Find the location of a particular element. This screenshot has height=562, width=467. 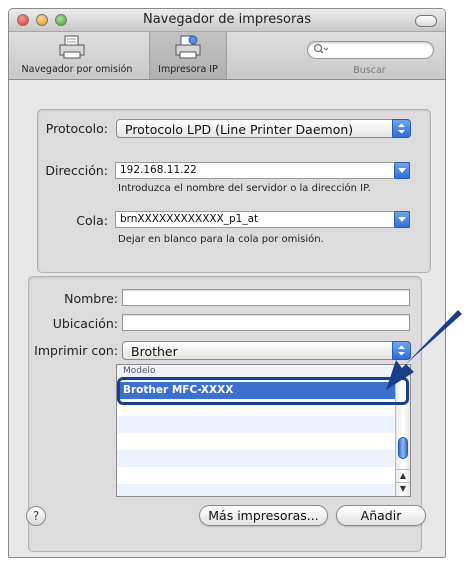

ip-printer-button: Impresora IP is located at coordinates (188, 55).